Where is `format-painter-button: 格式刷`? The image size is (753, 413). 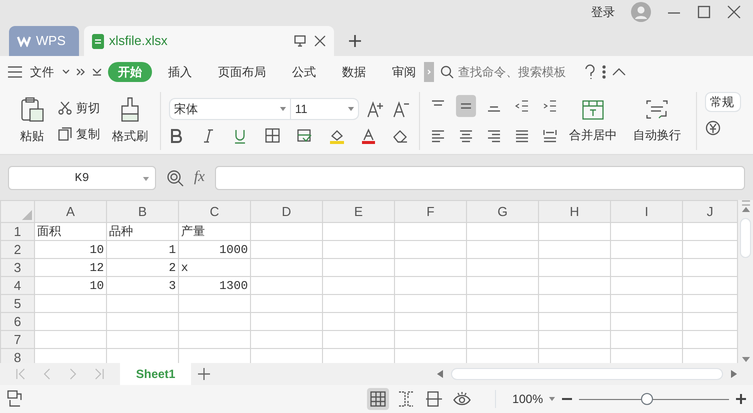
format-painter-button: 格式刷 is located at coordinates (130, 121).